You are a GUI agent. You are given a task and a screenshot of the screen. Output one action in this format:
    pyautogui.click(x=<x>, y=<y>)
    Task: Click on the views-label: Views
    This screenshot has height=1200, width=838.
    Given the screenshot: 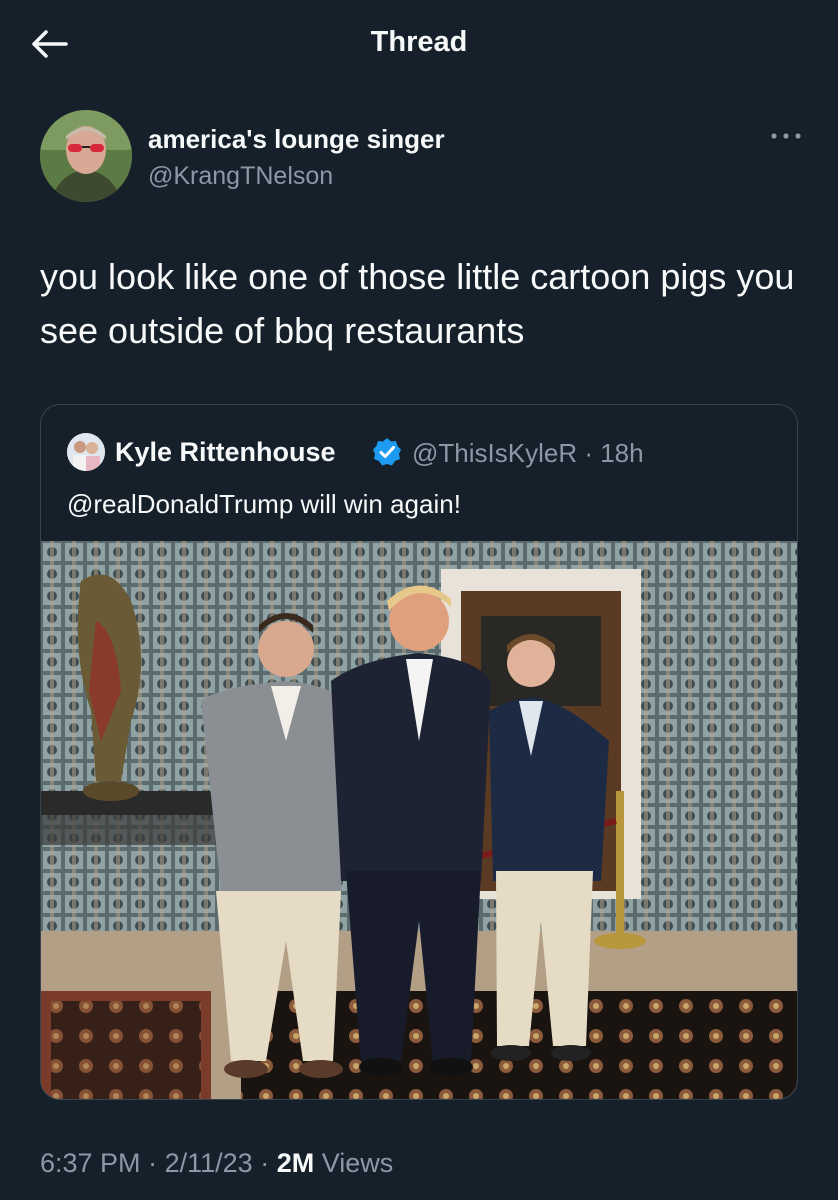 What is the action you would take?
    pyautogui.click(x=357, y=1163)
    